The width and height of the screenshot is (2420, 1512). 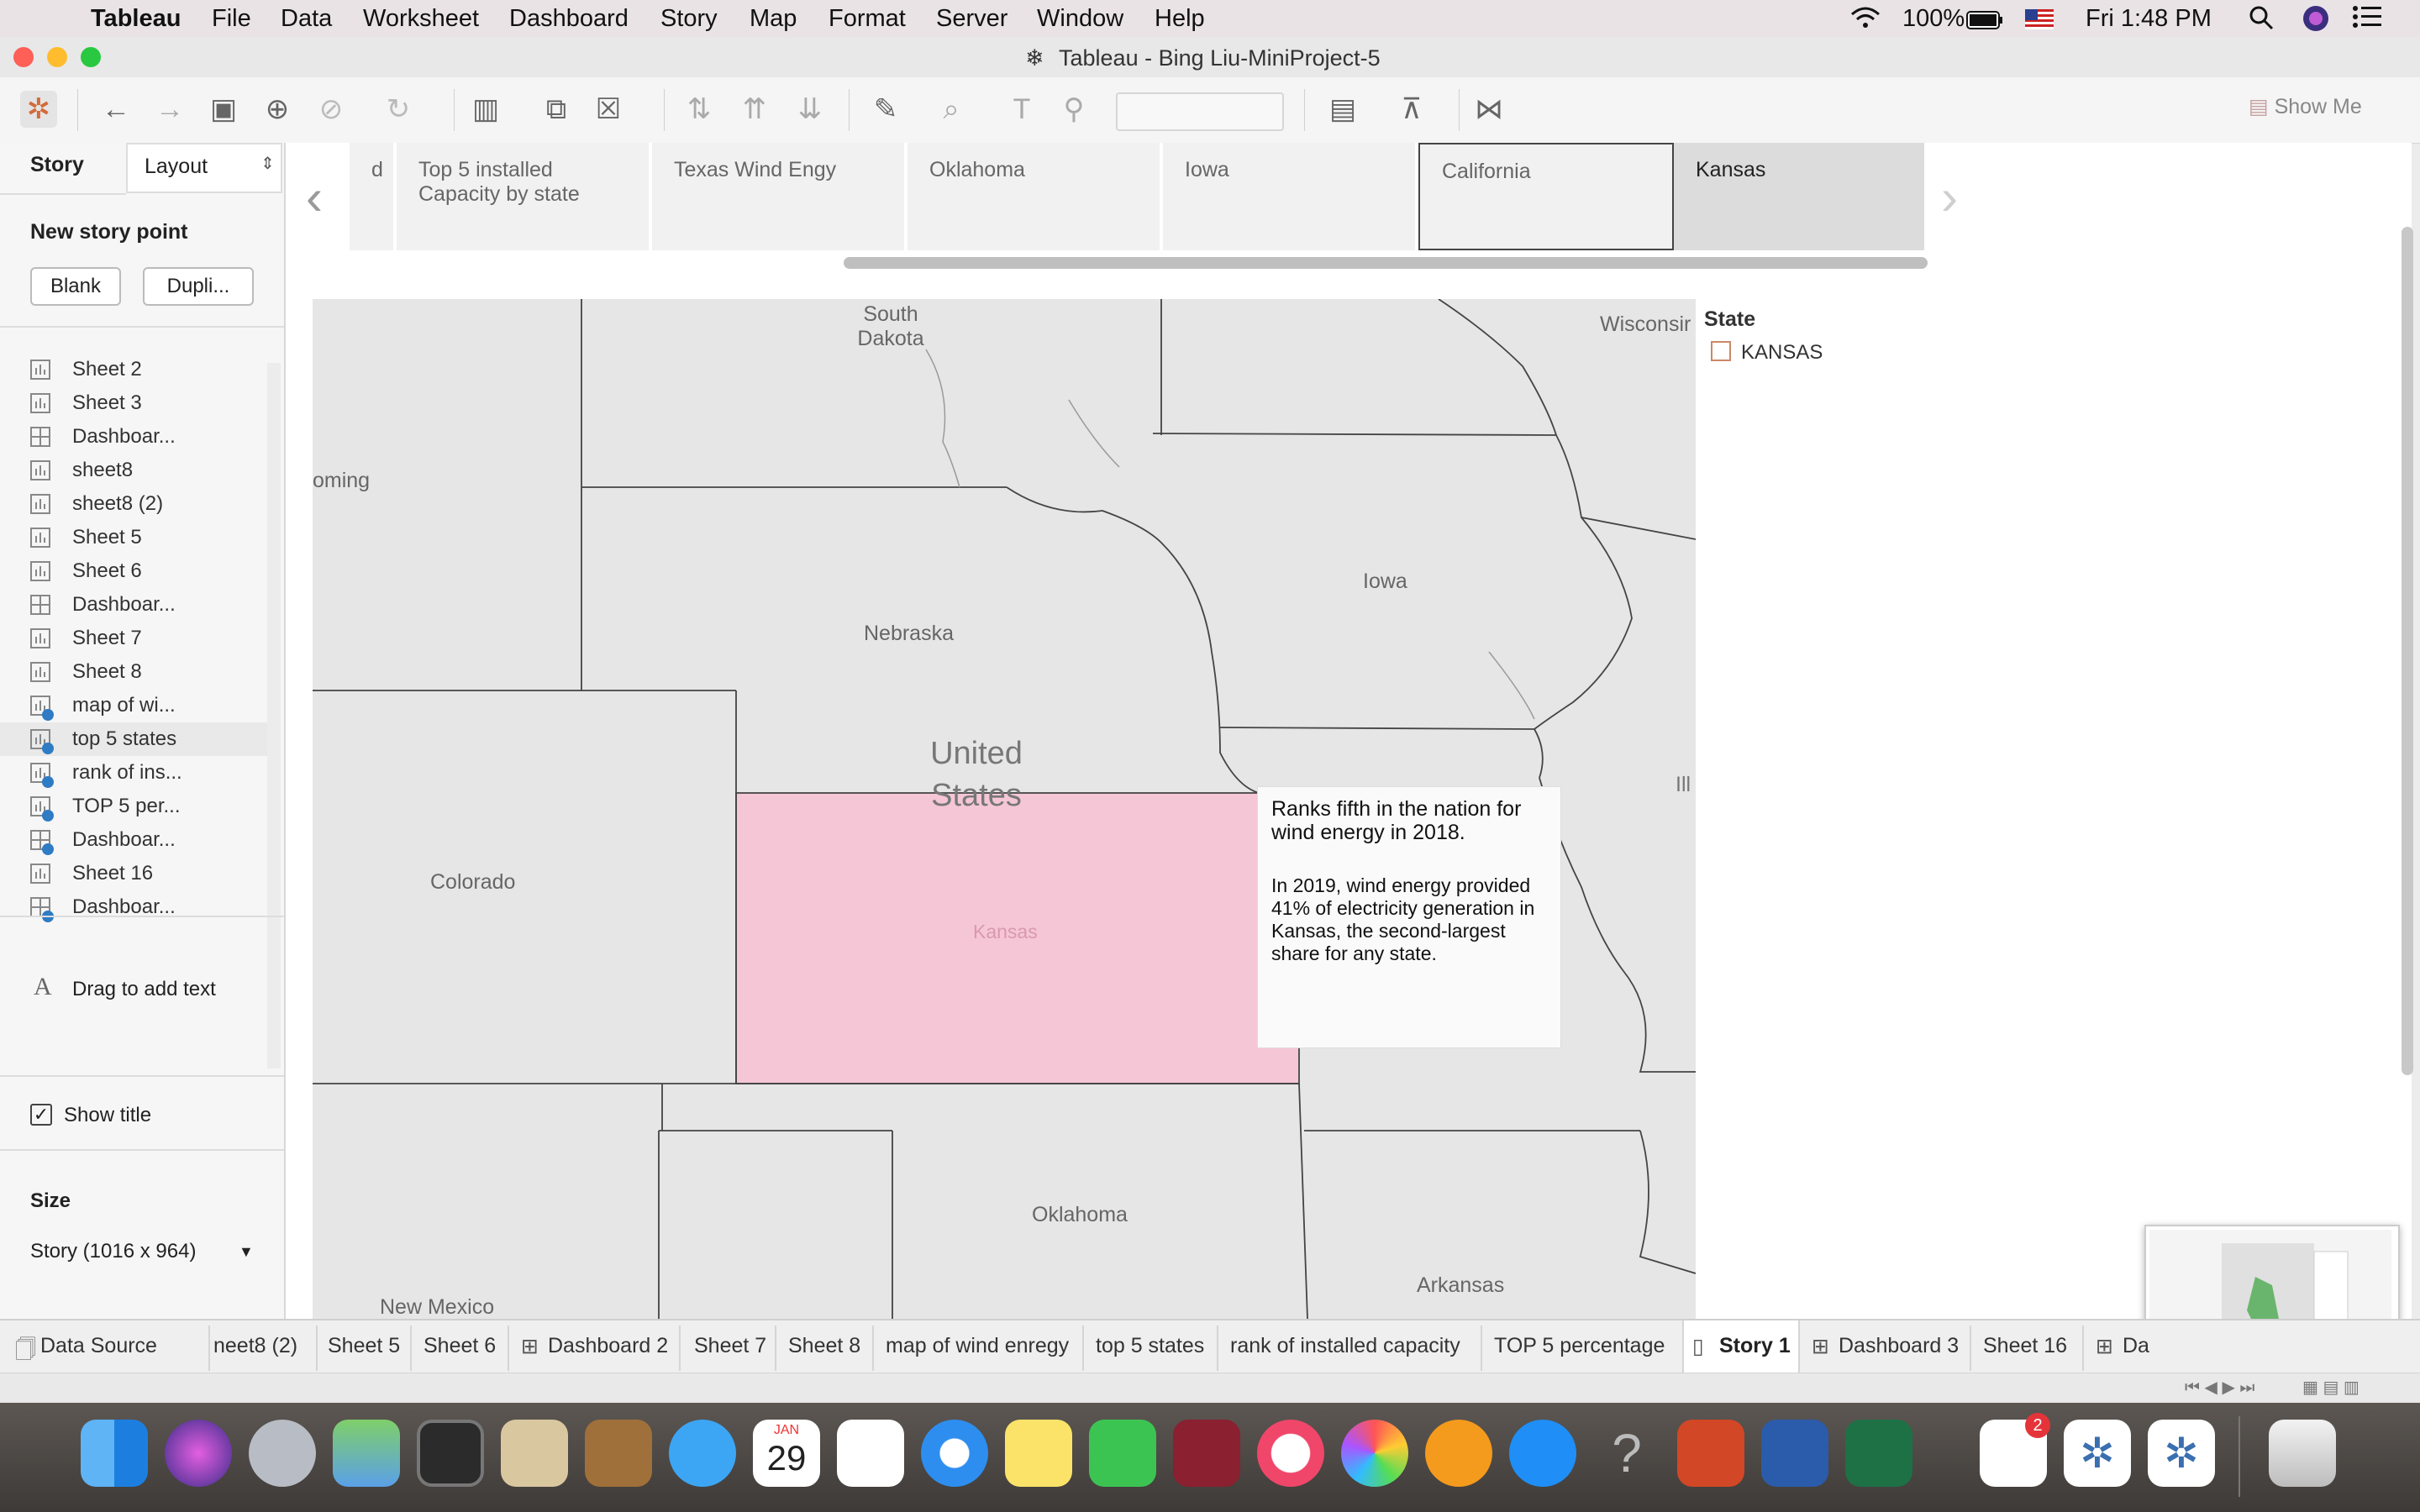 What do you see at coordinates (1801, 196) in the screenshot?
I see `story-point-tab-active: Kansas` at bounding box center [1801, 196].